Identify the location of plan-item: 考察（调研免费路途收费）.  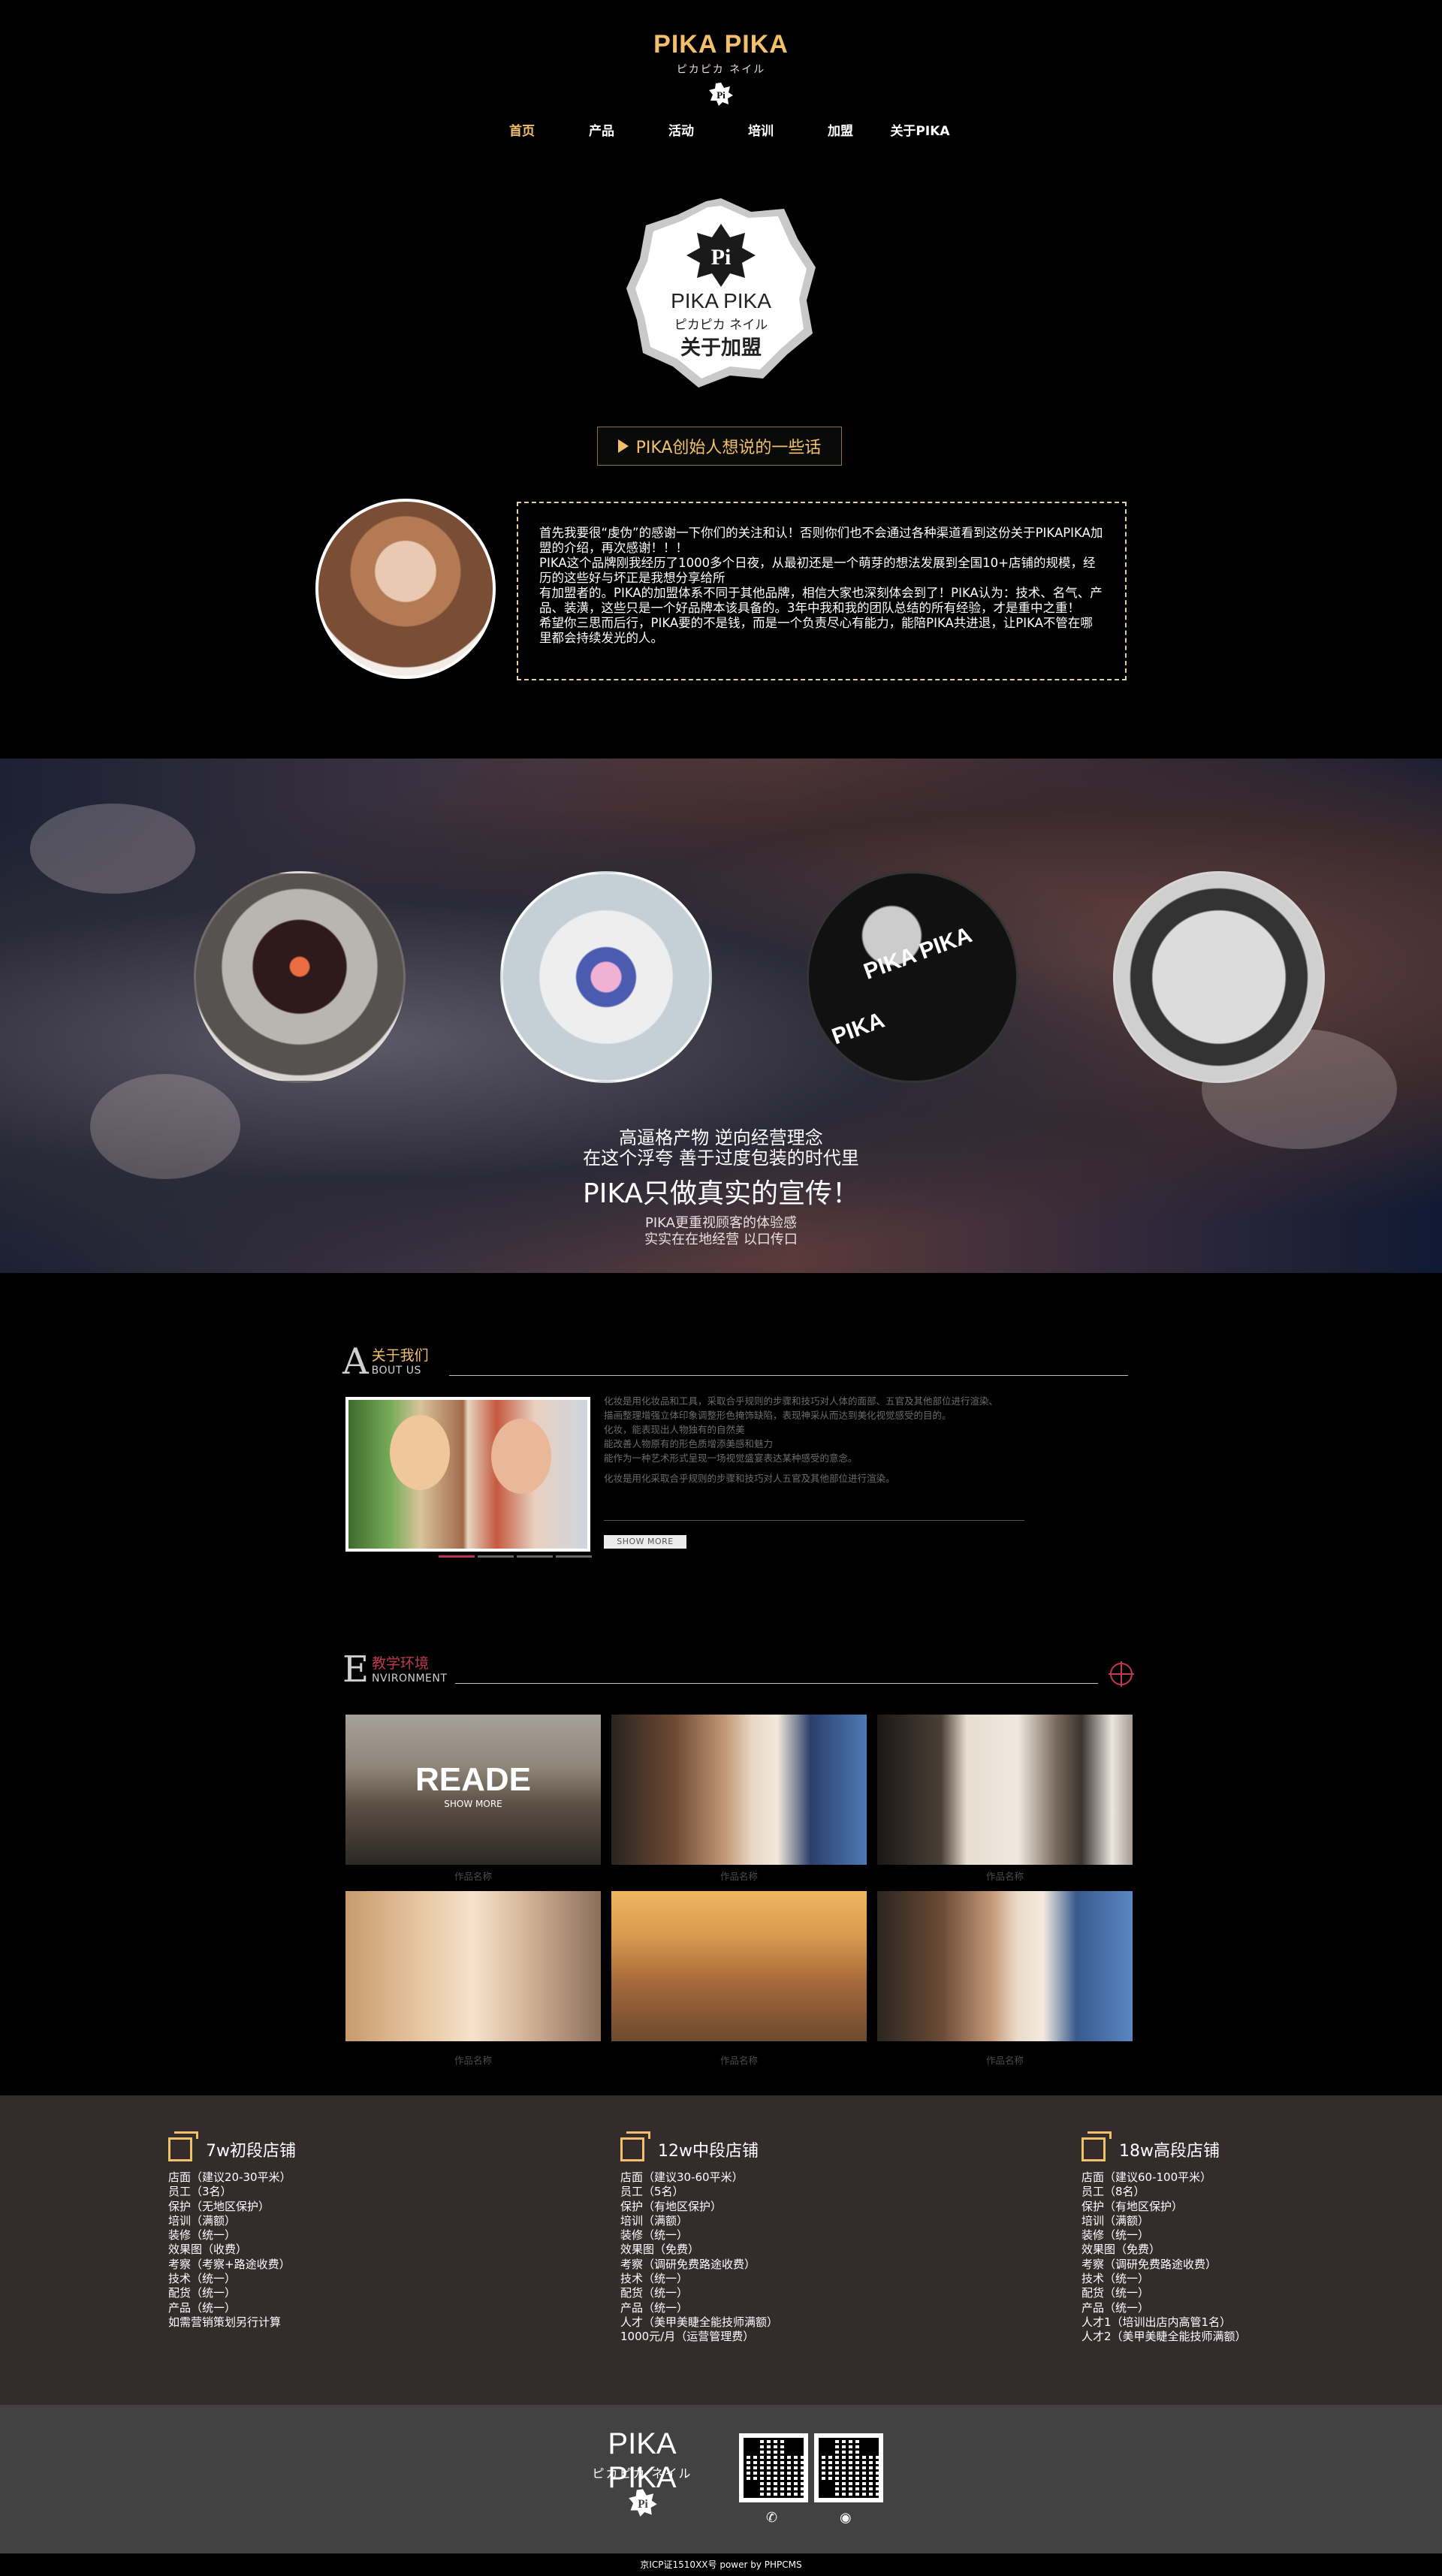
(1150, 2264).